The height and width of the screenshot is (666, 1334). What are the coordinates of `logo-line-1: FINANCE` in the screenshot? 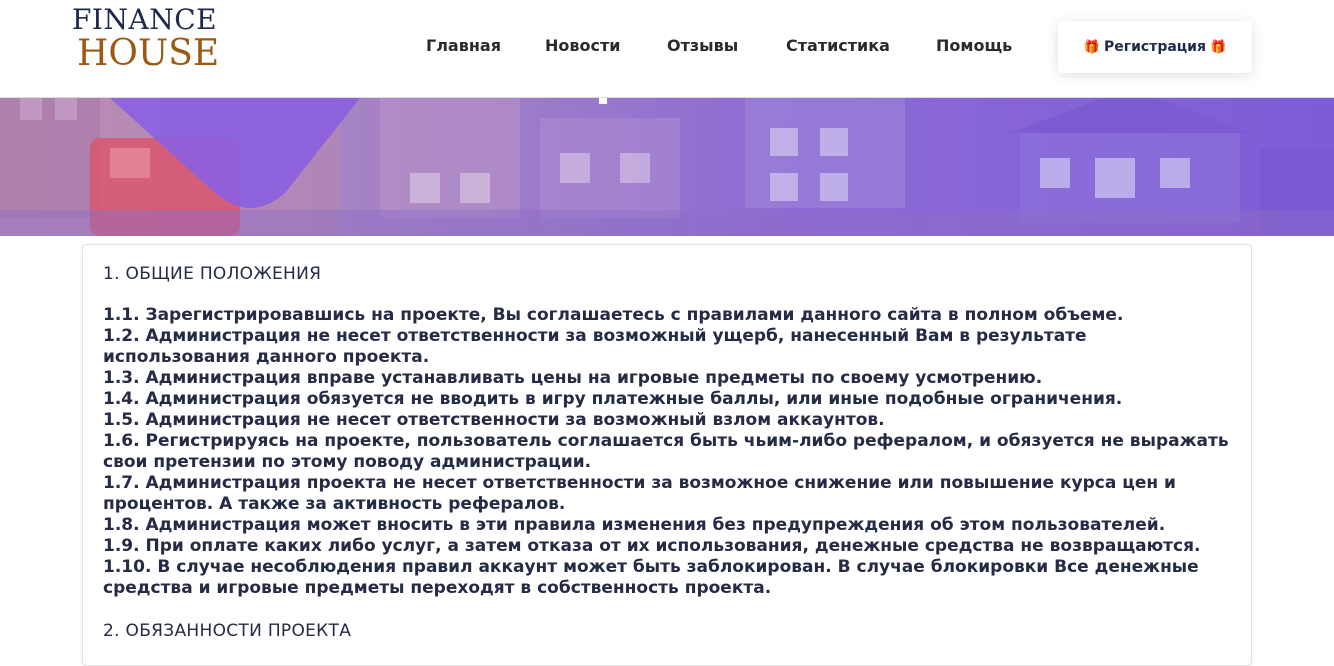 It's located at (145, 19).